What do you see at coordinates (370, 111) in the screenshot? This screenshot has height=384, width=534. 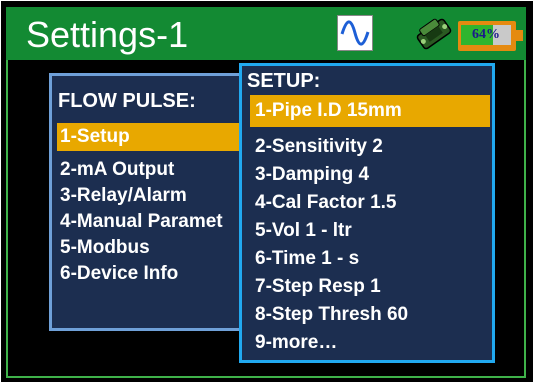 I see `setup-item-pipe-id: 1-Pipe I.D 15mm` at bounding box center [370, 111].